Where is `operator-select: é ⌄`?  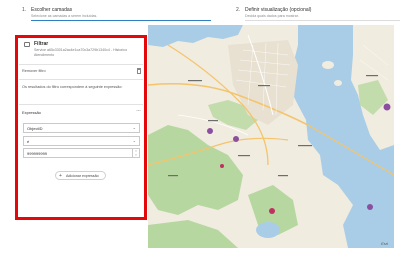 operator-select: é ⌄ is located at coordinates (81, 141).